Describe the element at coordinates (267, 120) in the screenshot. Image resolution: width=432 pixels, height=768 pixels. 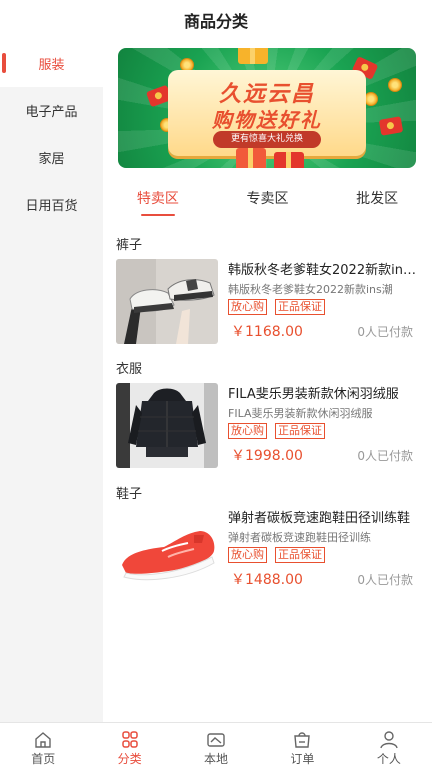
I see `banner-subheadline: 购物送好礼` at that location.